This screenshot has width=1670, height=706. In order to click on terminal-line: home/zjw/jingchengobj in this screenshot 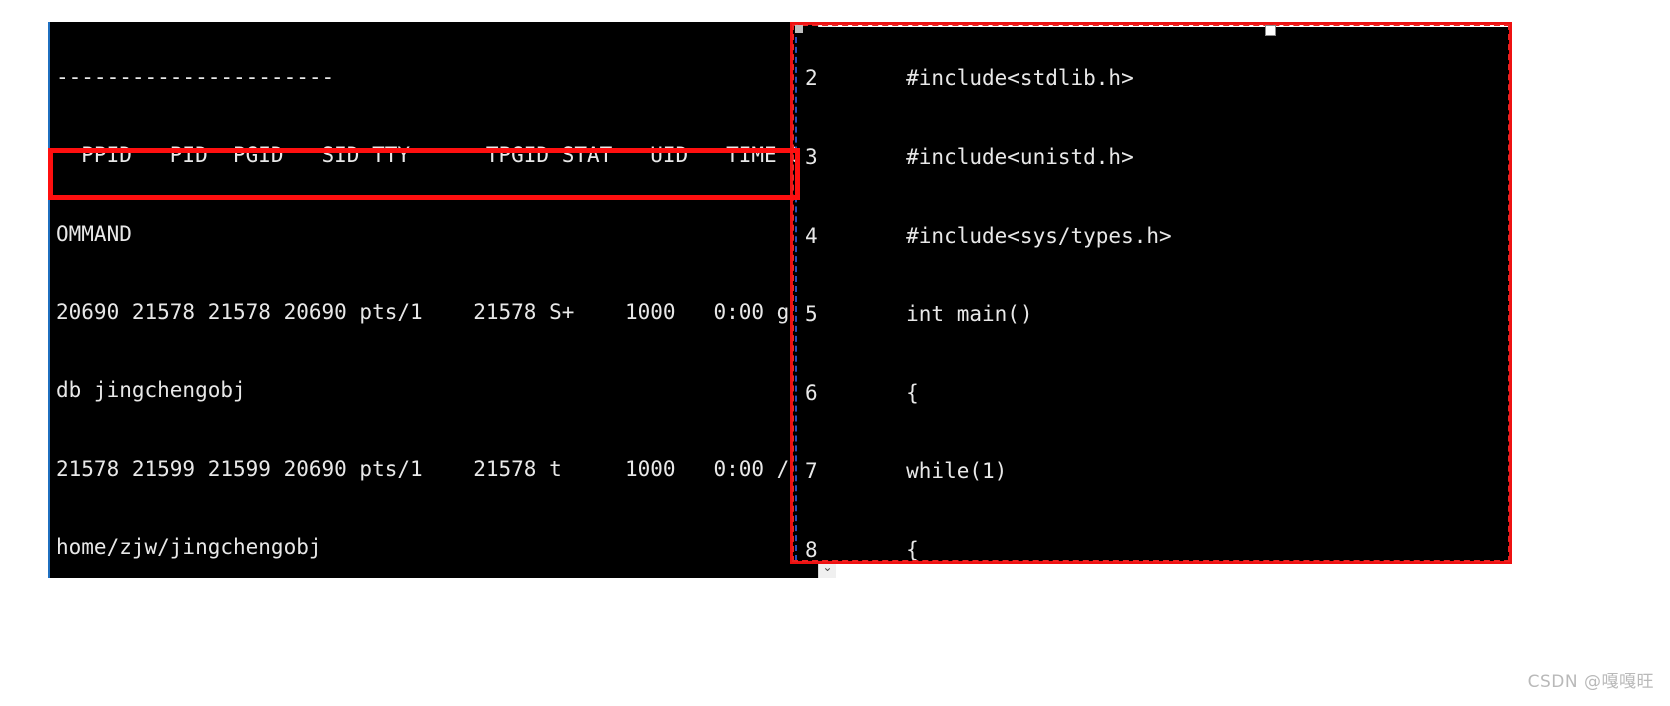, I will do `click(189, 546)`.